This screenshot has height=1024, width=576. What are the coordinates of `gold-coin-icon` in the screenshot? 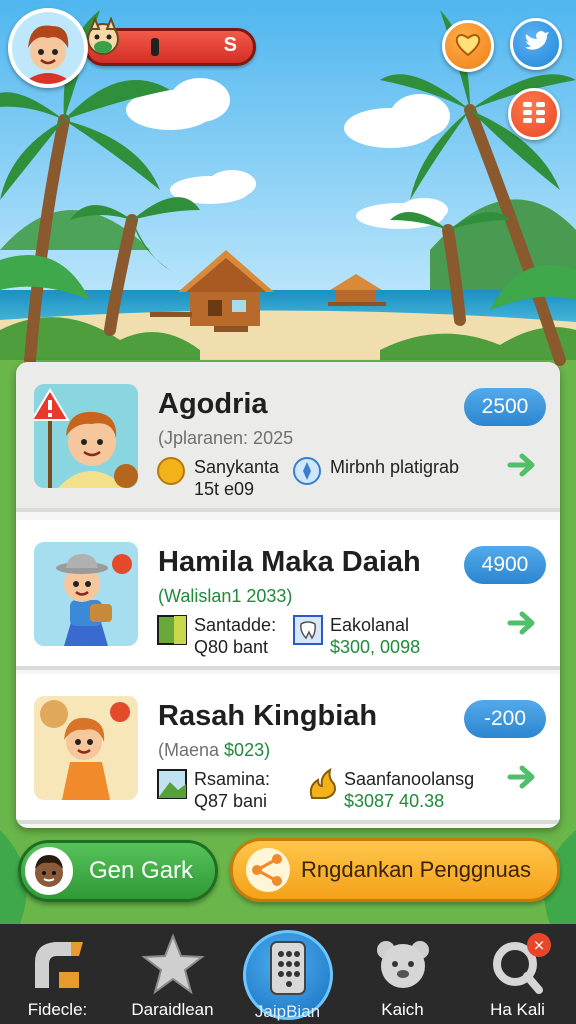 It's located at (173, 473).